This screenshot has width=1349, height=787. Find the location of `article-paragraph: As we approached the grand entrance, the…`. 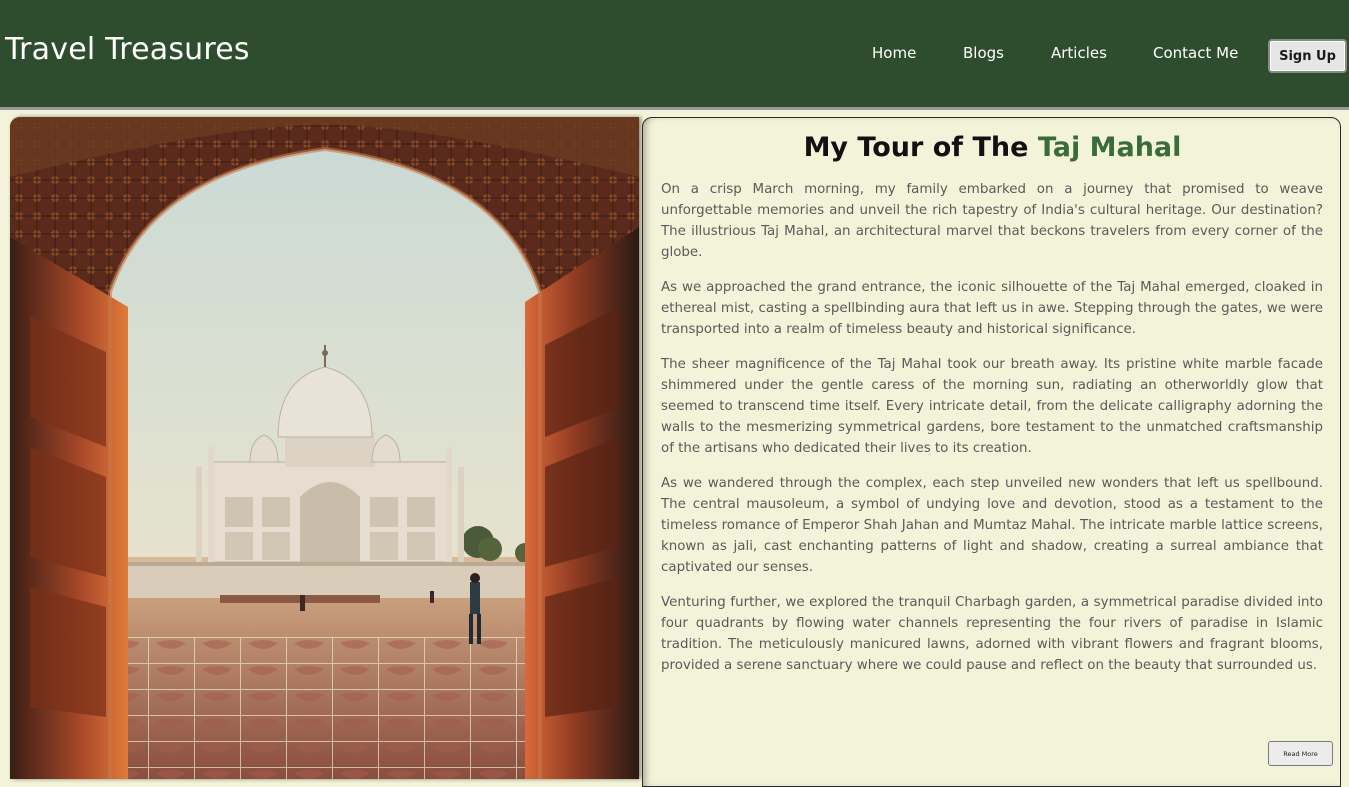

article-paragraph: As we approached the grand entrance, the… is located at coordinates (992, 308).